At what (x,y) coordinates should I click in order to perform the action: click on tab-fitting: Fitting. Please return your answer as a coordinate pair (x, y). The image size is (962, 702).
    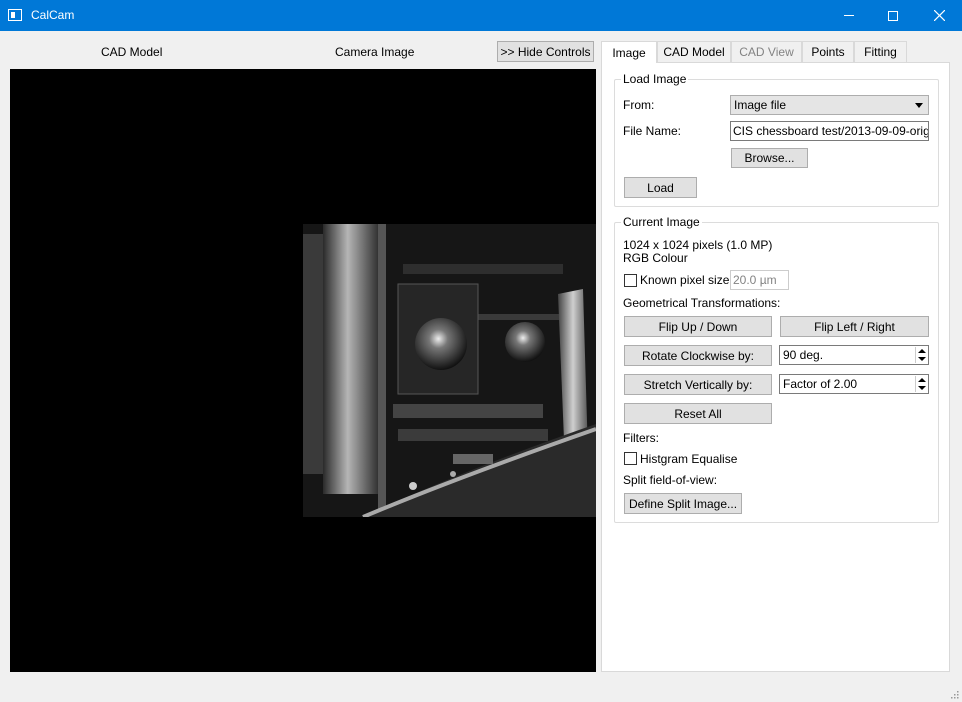
    Looking at the image, I should click on (880, 51).